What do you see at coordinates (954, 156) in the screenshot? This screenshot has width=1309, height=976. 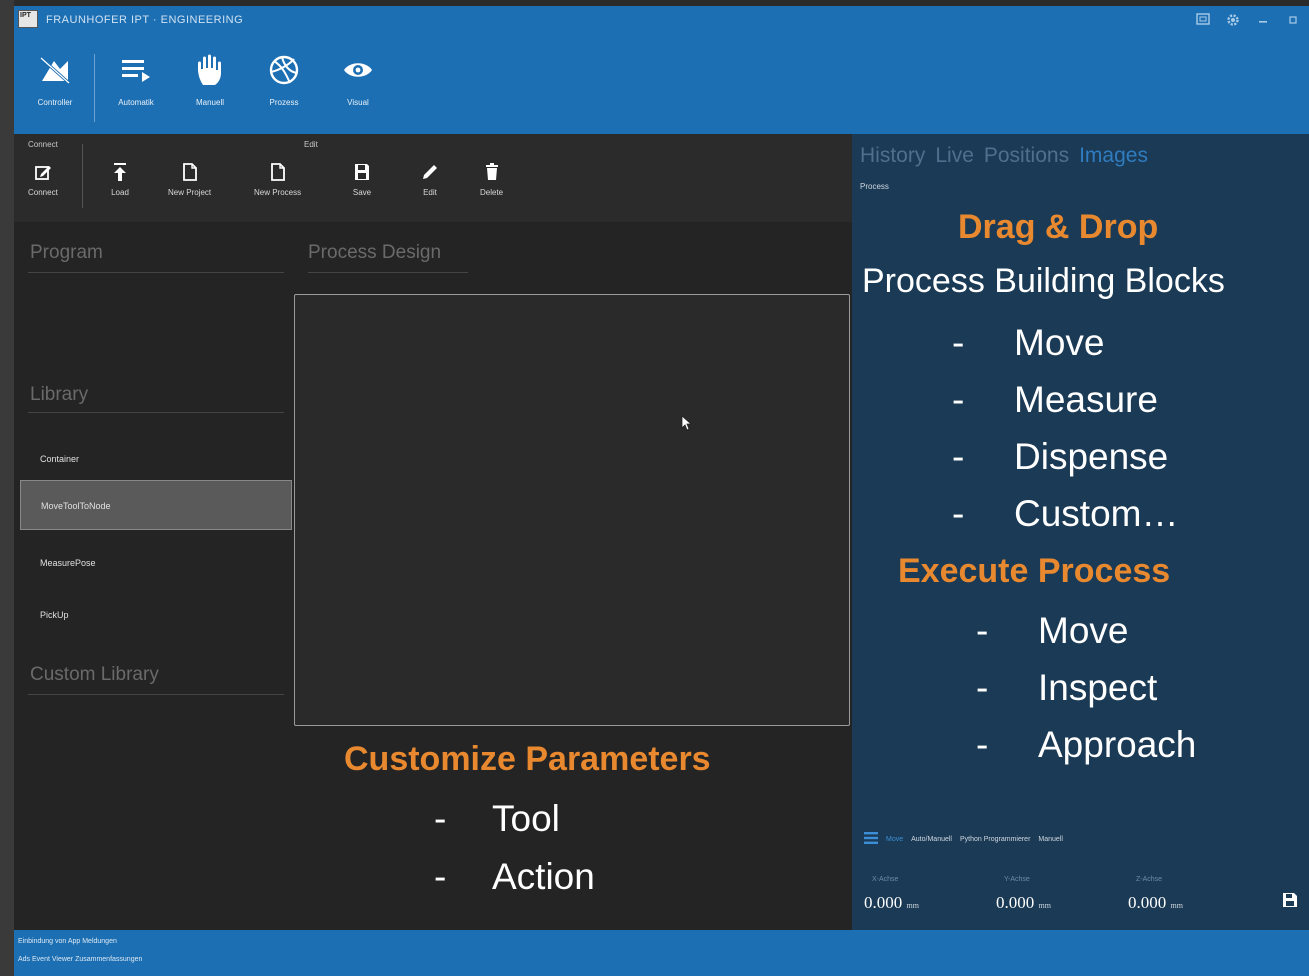 I see `tab-live: Live` at bounding box center [954, 156].